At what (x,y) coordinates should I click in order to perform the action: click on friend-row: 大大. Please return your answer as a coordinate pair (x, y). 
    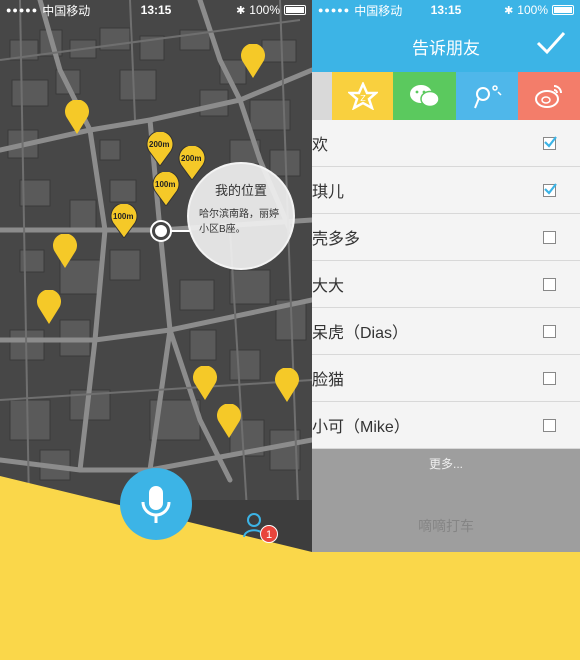
    Looking at the image, I should click on (446, 284).